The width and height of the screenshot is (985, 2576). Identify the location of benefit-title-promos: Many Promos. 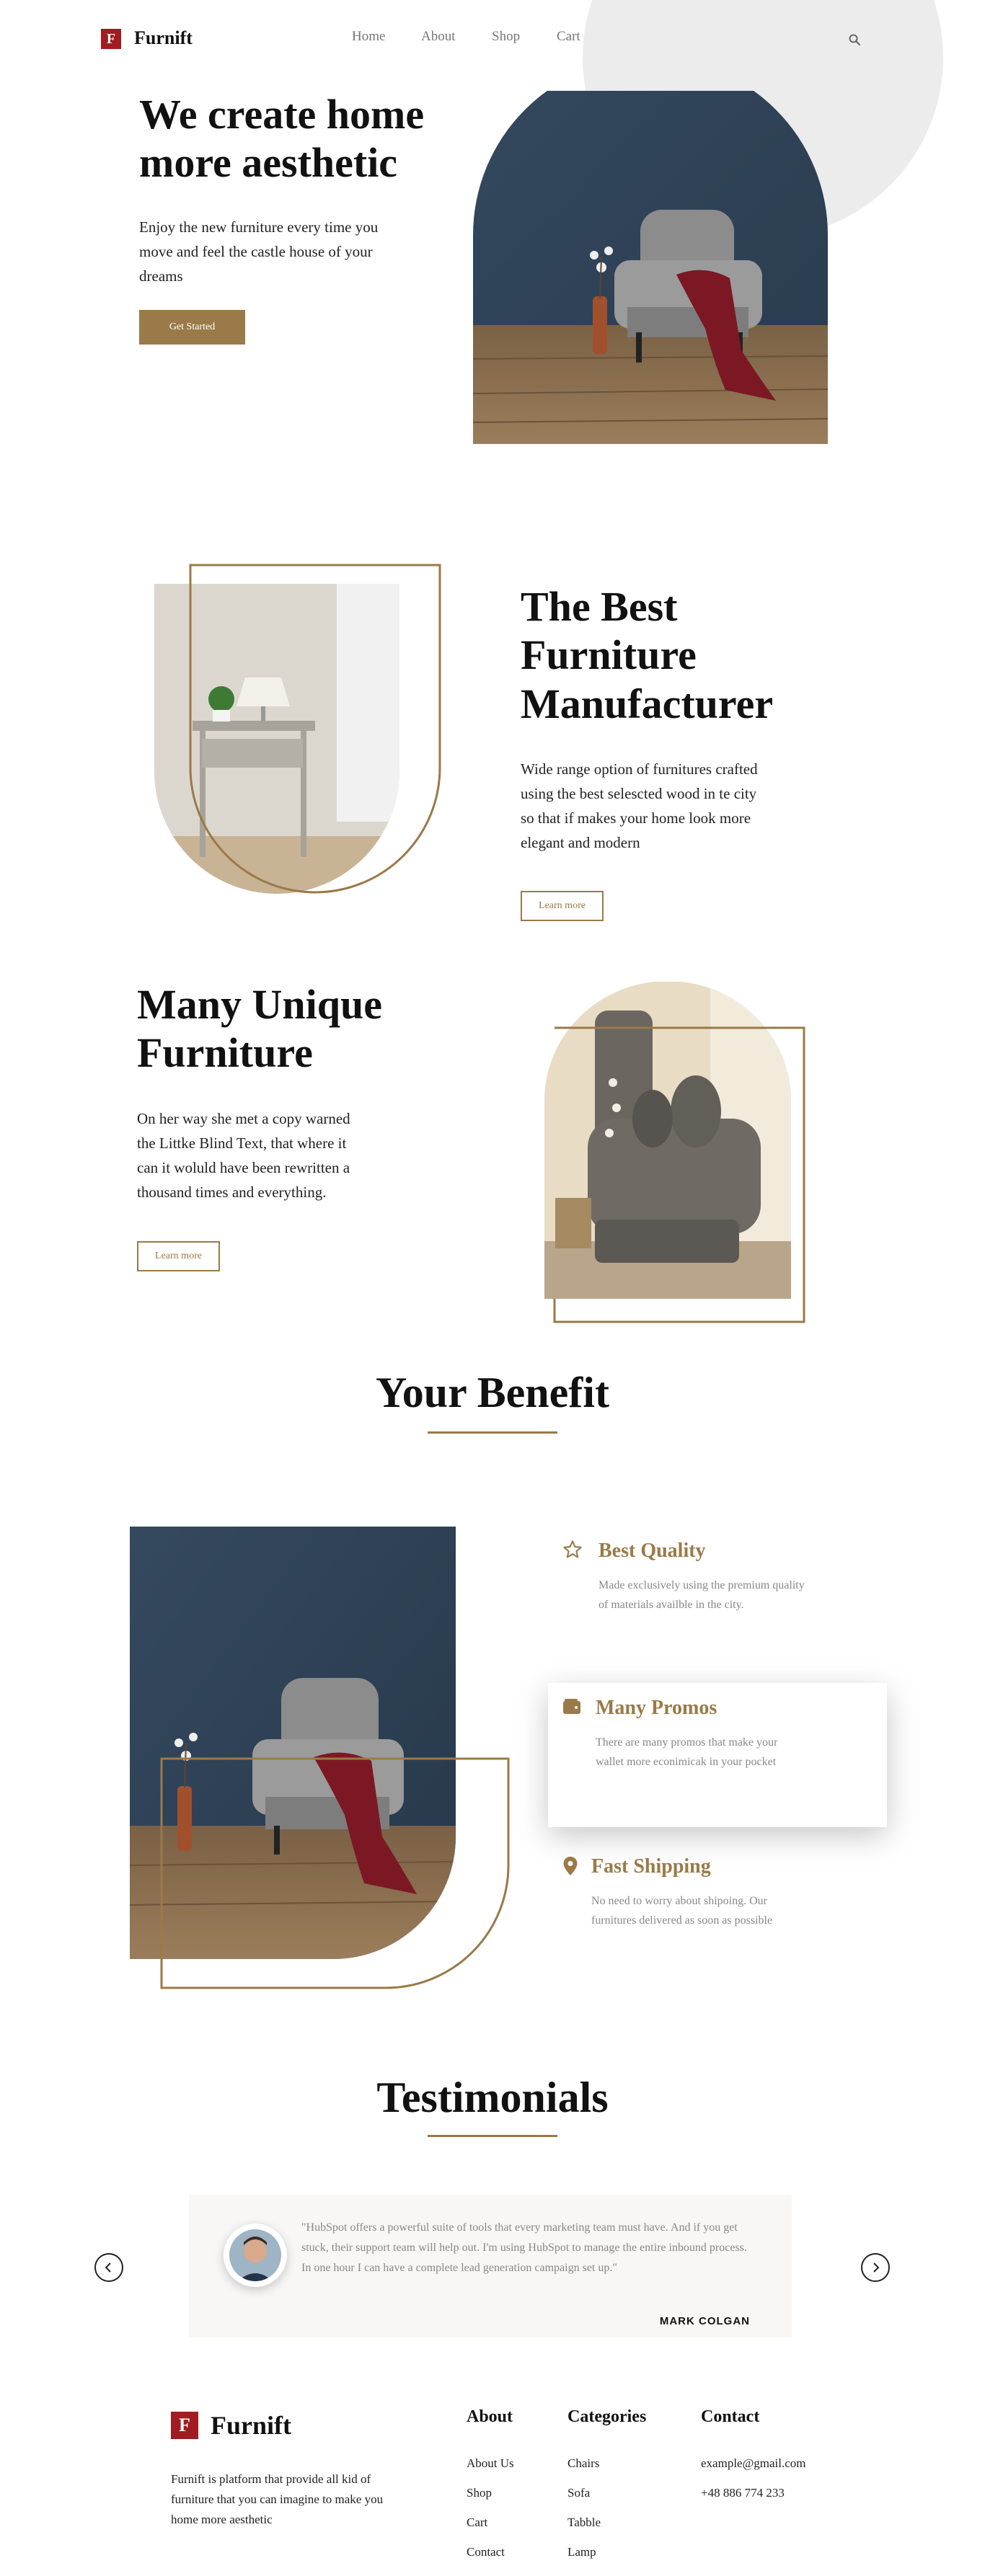
(656, 1708).